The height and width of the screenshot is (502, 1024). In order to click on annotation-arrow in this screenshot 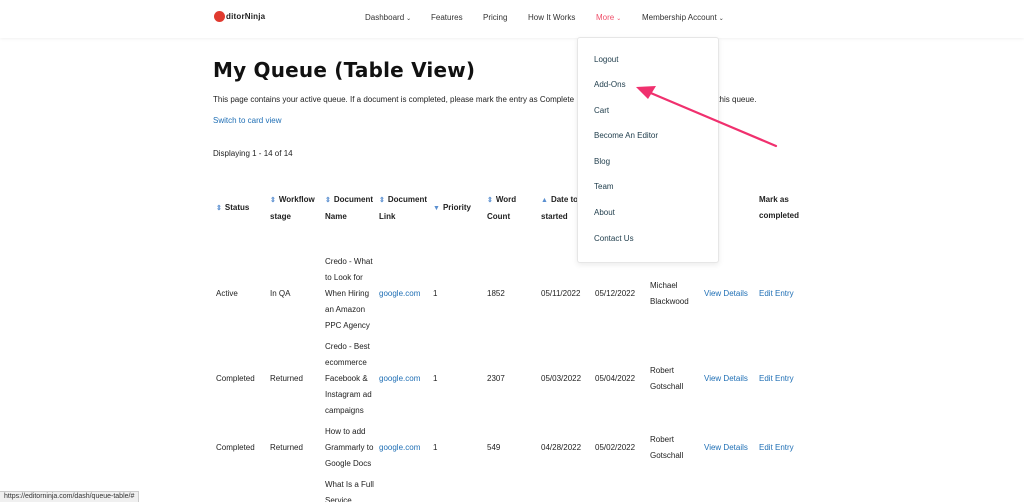, I will do `click(707, 117)`.